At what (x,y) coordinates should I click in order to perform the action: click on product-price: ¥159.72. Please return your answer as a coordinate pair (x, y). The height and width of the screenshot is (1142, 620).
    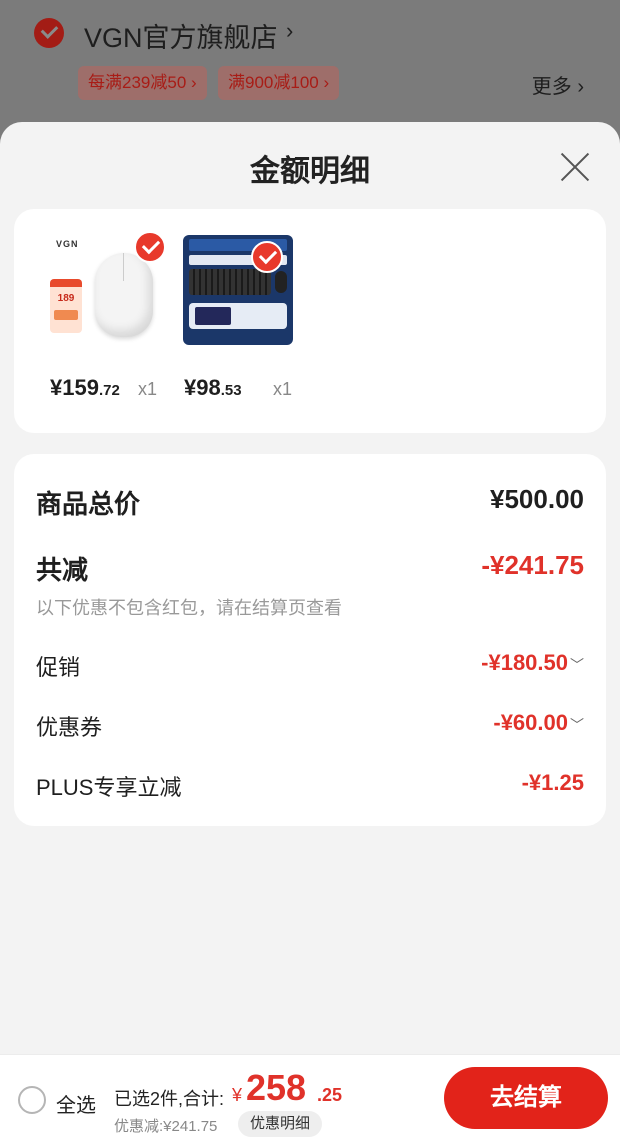
    Looking at the image, I should click on (85, 387).